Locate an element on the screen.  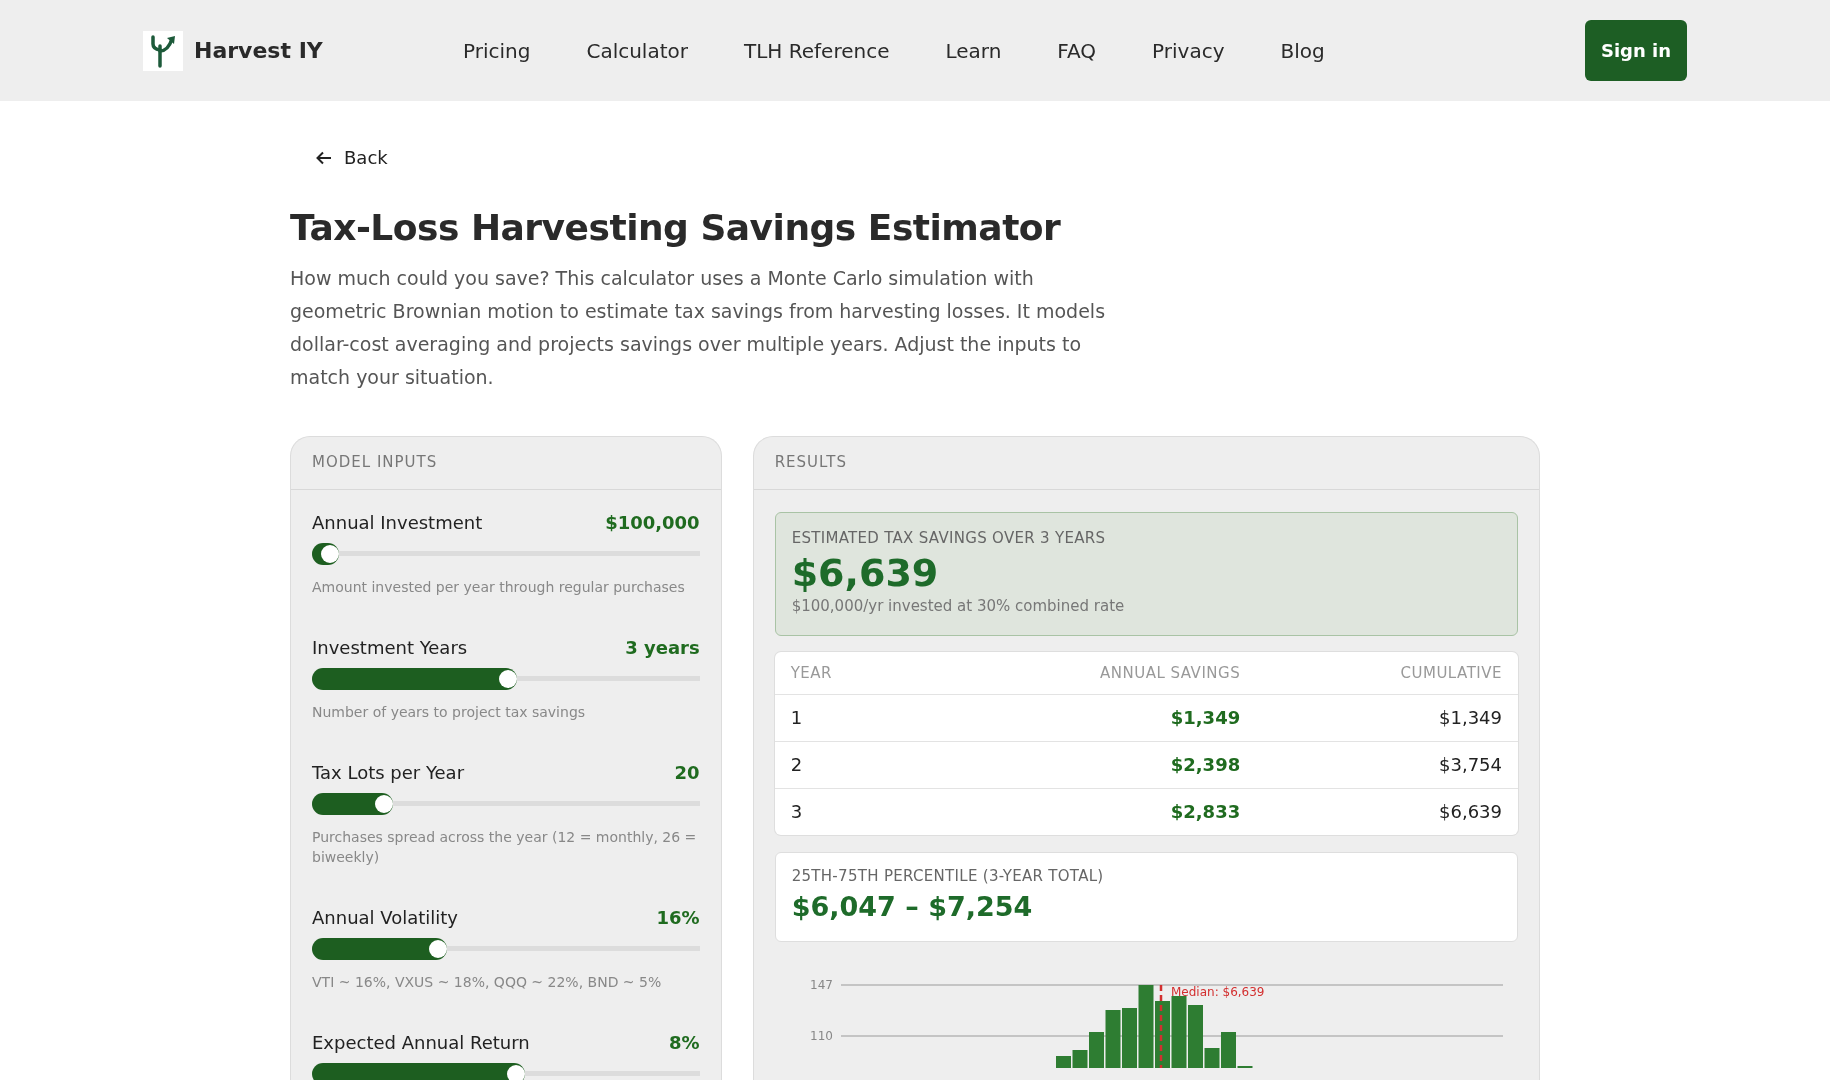
table-cell: $2,833 is located at coordinates (1087, 811).